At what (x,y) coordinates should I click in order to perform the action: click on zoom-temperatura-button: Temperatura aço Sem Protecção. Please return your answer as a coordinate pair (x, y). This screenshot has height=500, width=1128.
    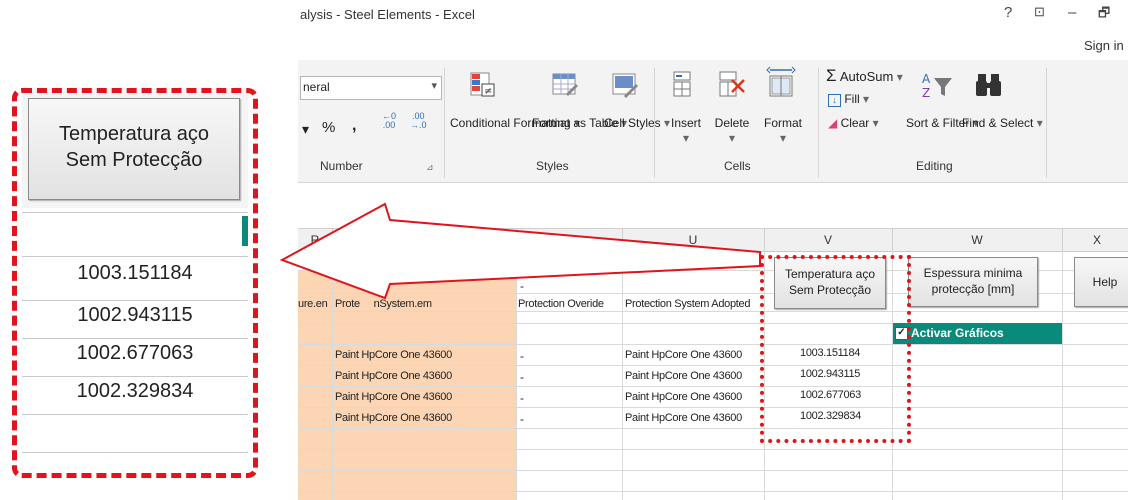
    Looking at the image, I should click on (134, 149).